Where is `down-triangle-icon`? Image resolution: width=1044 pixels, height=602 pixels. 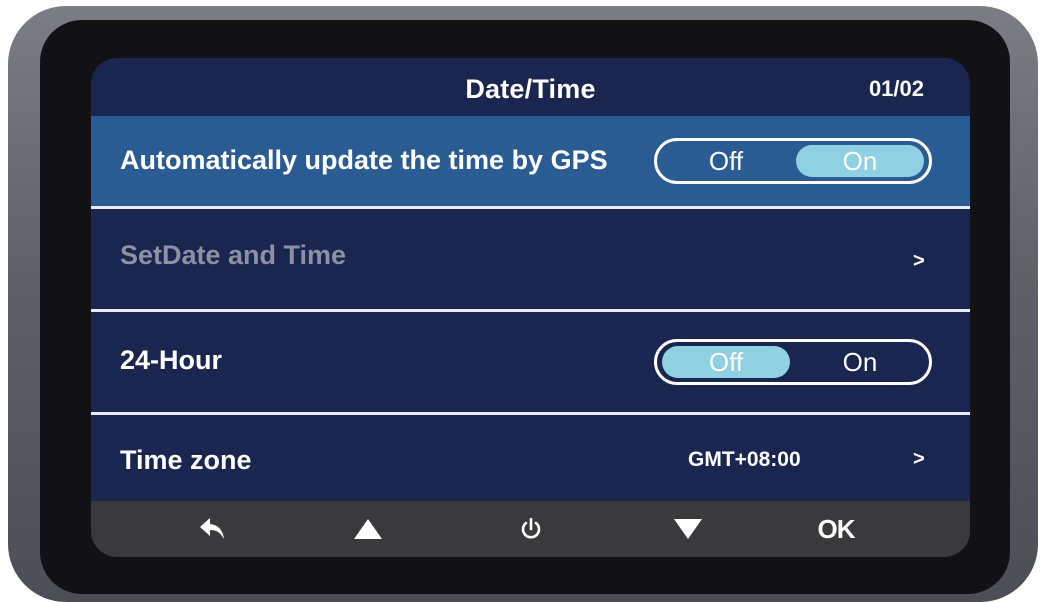 down-triangle-icon is located at coordinates (688, 529).